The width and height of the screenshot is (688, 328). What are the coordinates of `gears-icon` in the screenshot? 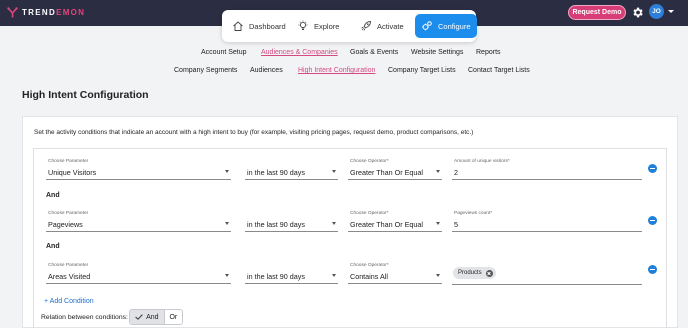 It's located at (427, 26).